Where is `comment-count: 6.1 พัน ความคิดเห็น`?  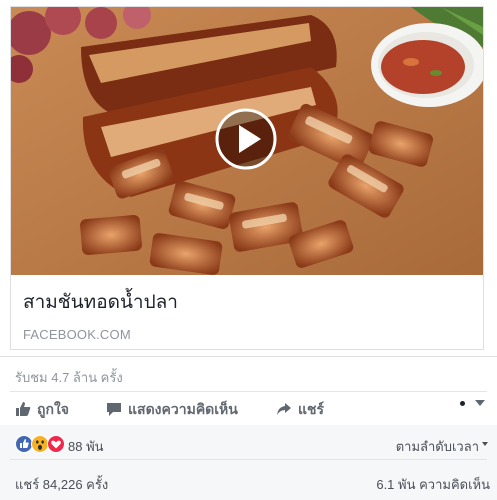
comment-count: 6.1 พัน ความคิดเห็น is located at coordinates (433, 484).